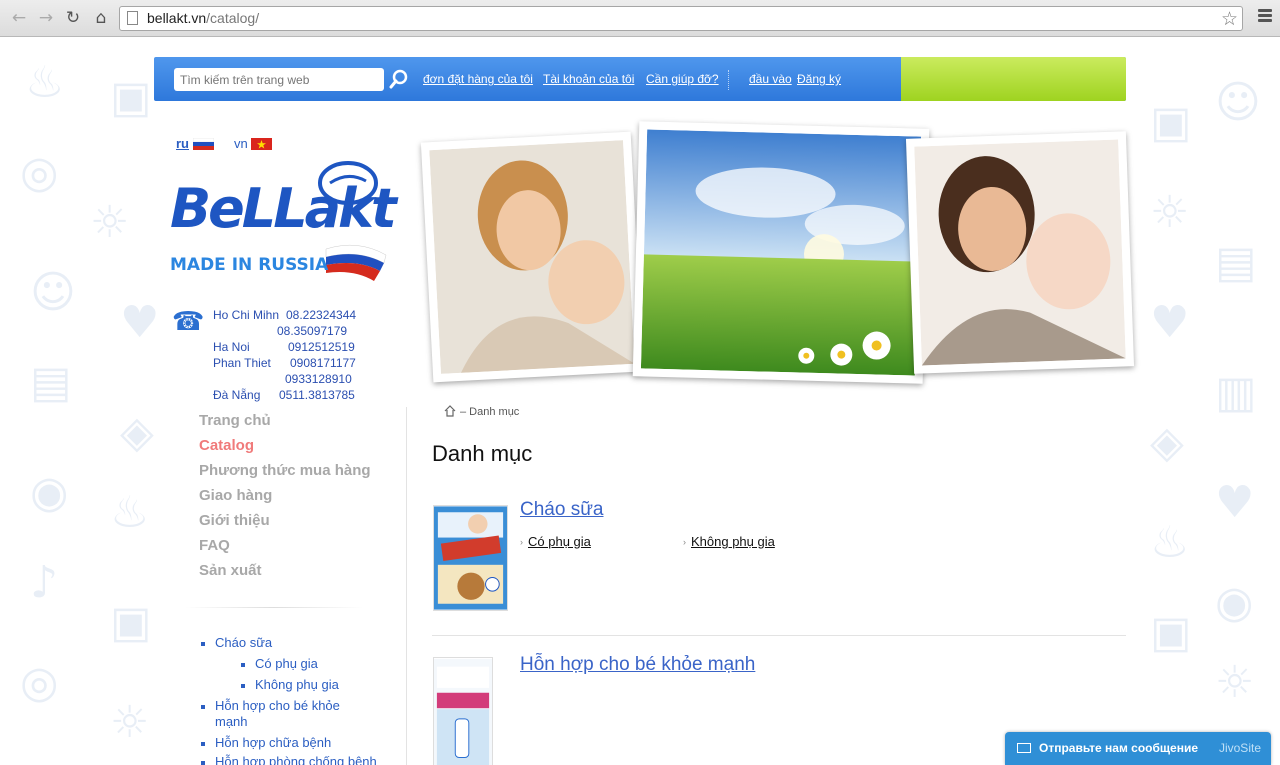 The width and height of the screenshot is (1280, 765). What do you see at coordinates (779, 635) in the screenshot?
I see `category-divider` at bounding box center [779, 635].